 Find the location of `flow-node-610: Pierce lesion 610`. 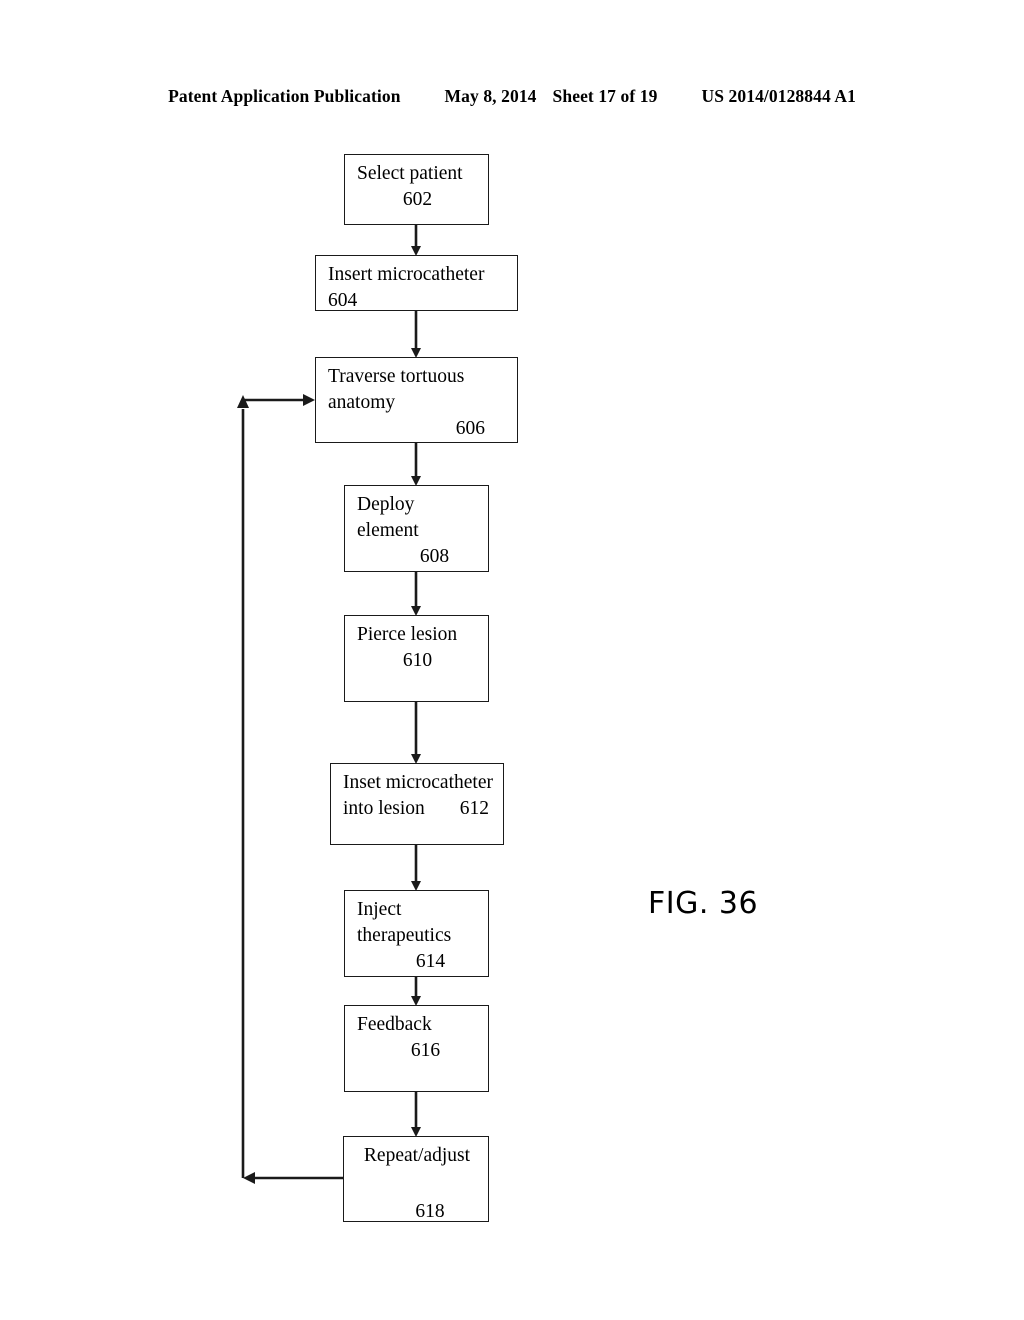

flow-node-610: Pierce lesion 610 is located at coordinates (416, 658).